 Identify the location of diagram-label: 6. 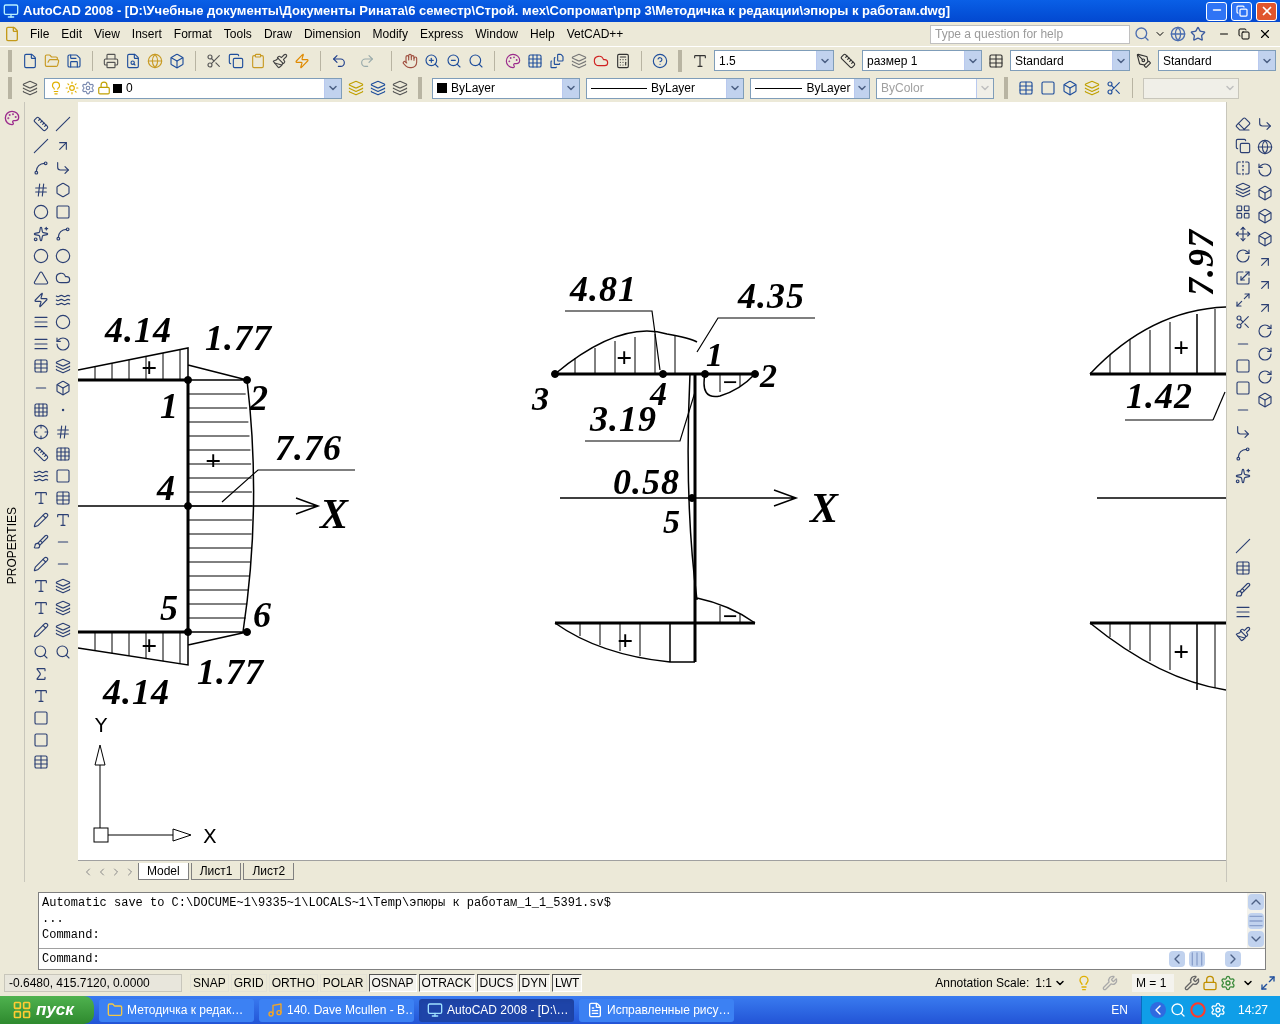
(262, 615).